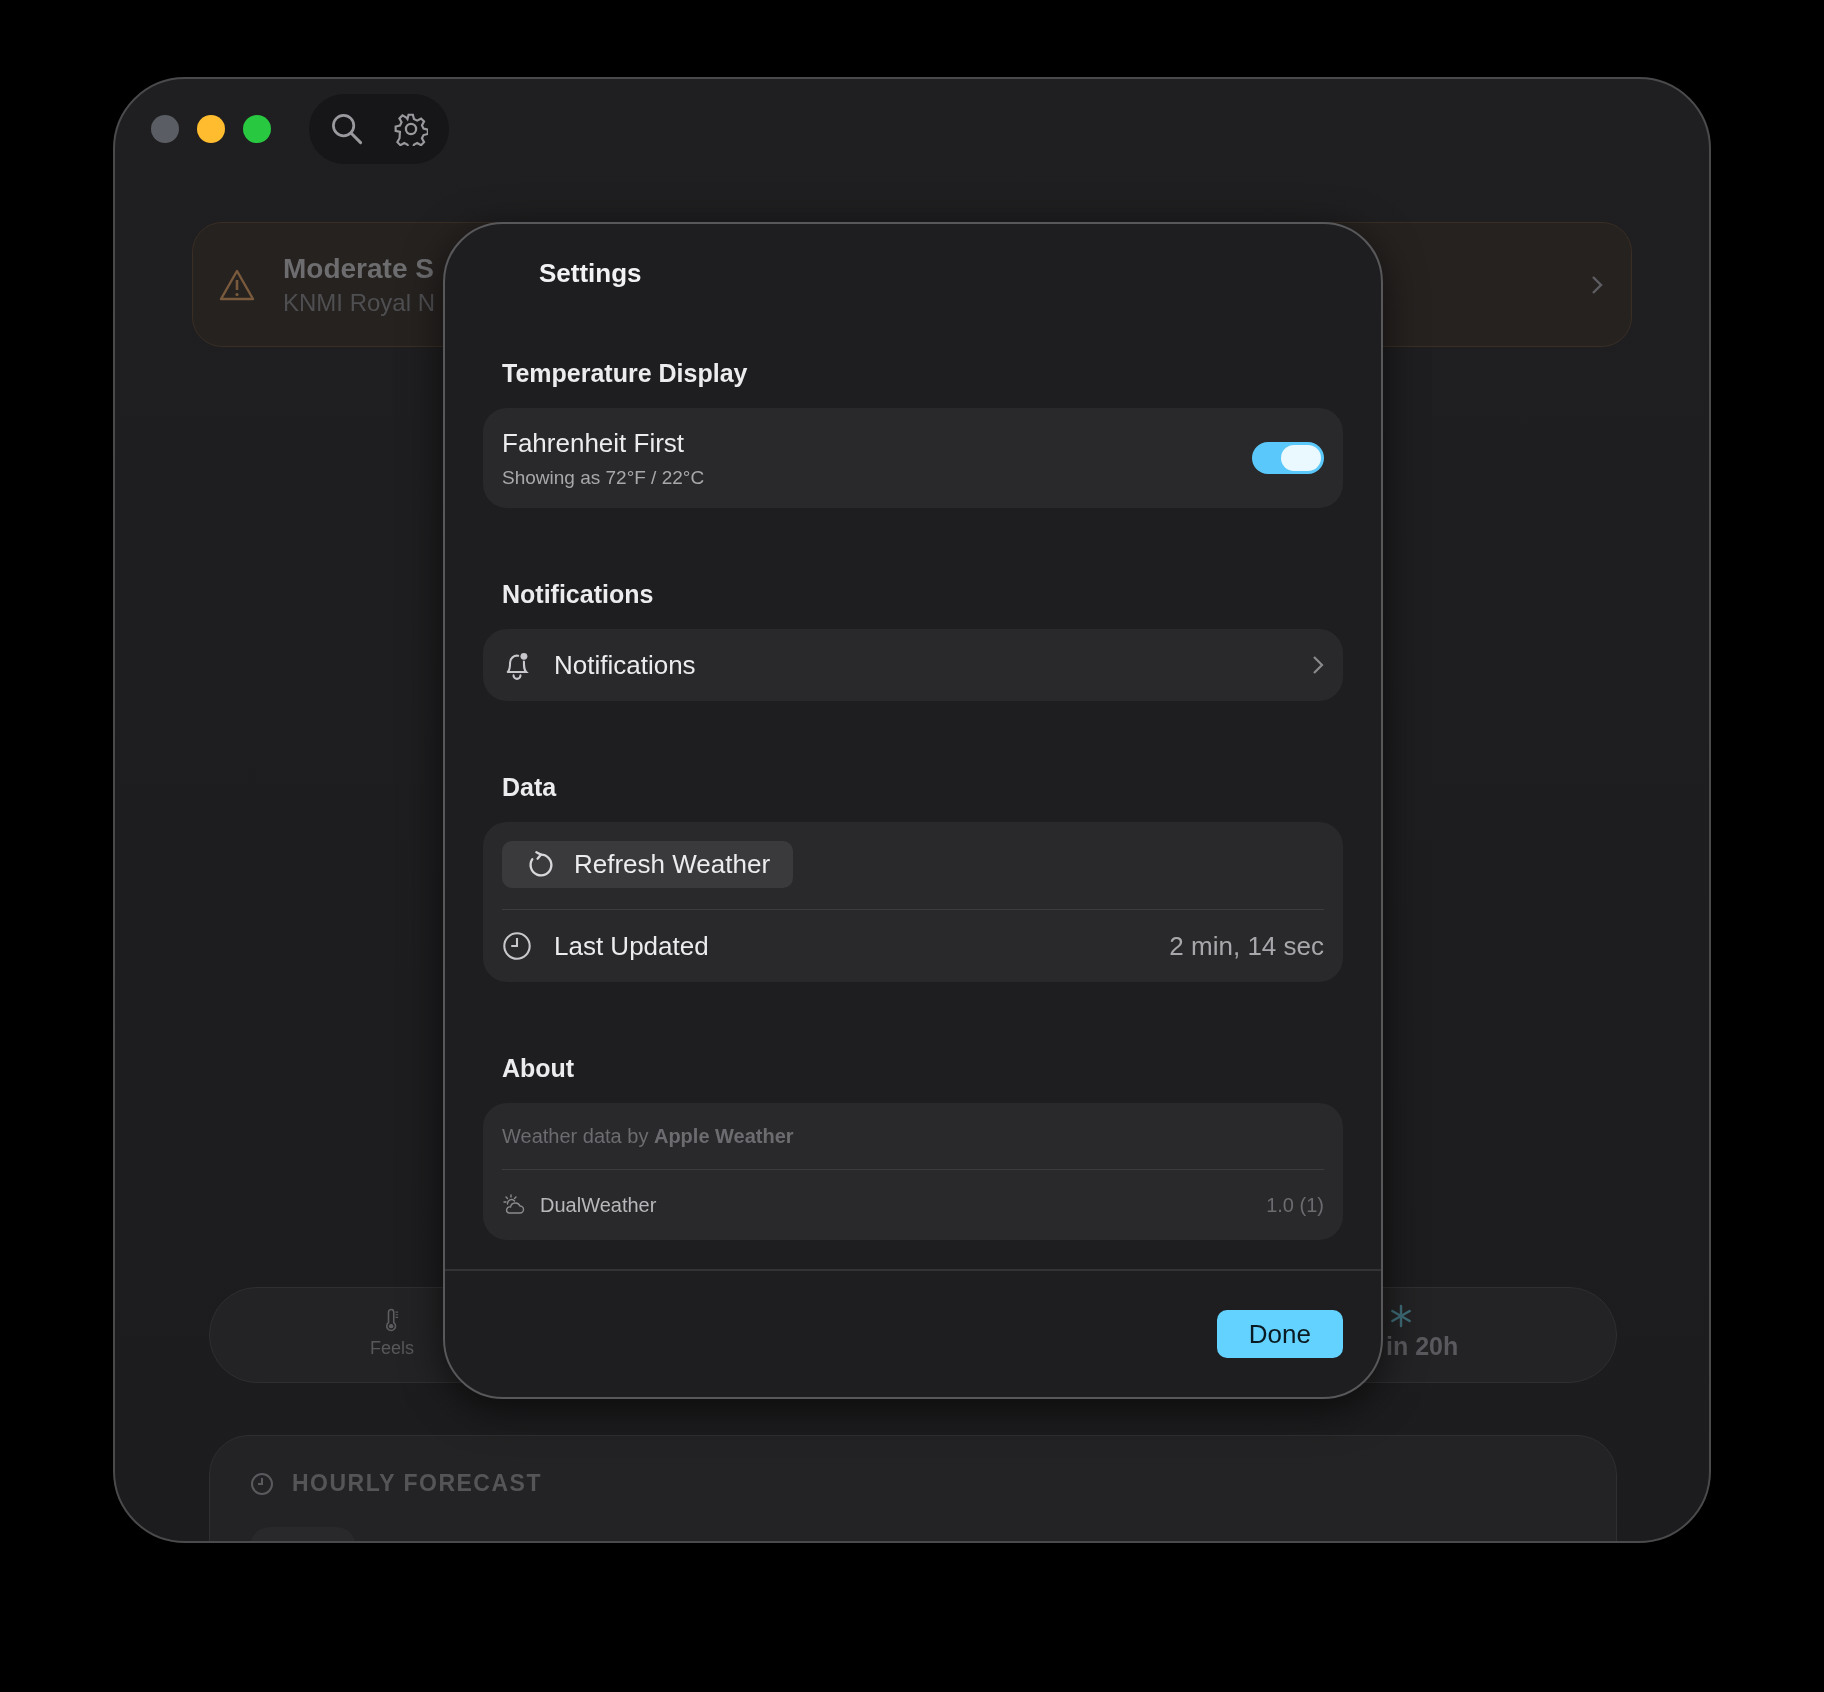 This screenshot has width=1824, height=1692. Describe the element at coordinates (1246, 946) in the screenshot. I see `last-updated-value: 2 min, 14 sec` at that location.